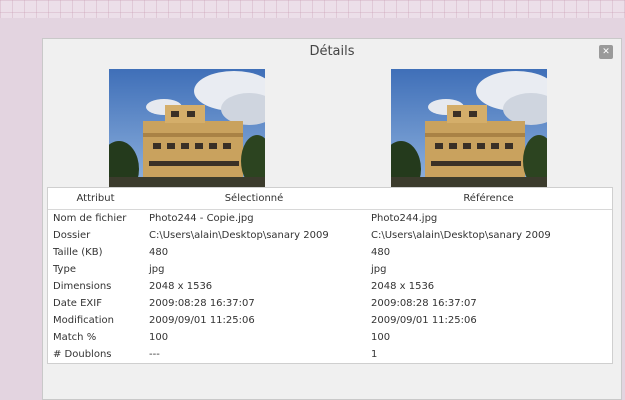  What do you see at coordinates (90, 218) in the screenshot?
I see `attribute-cell: Nom de fichier` at bounding box center [90, 218].